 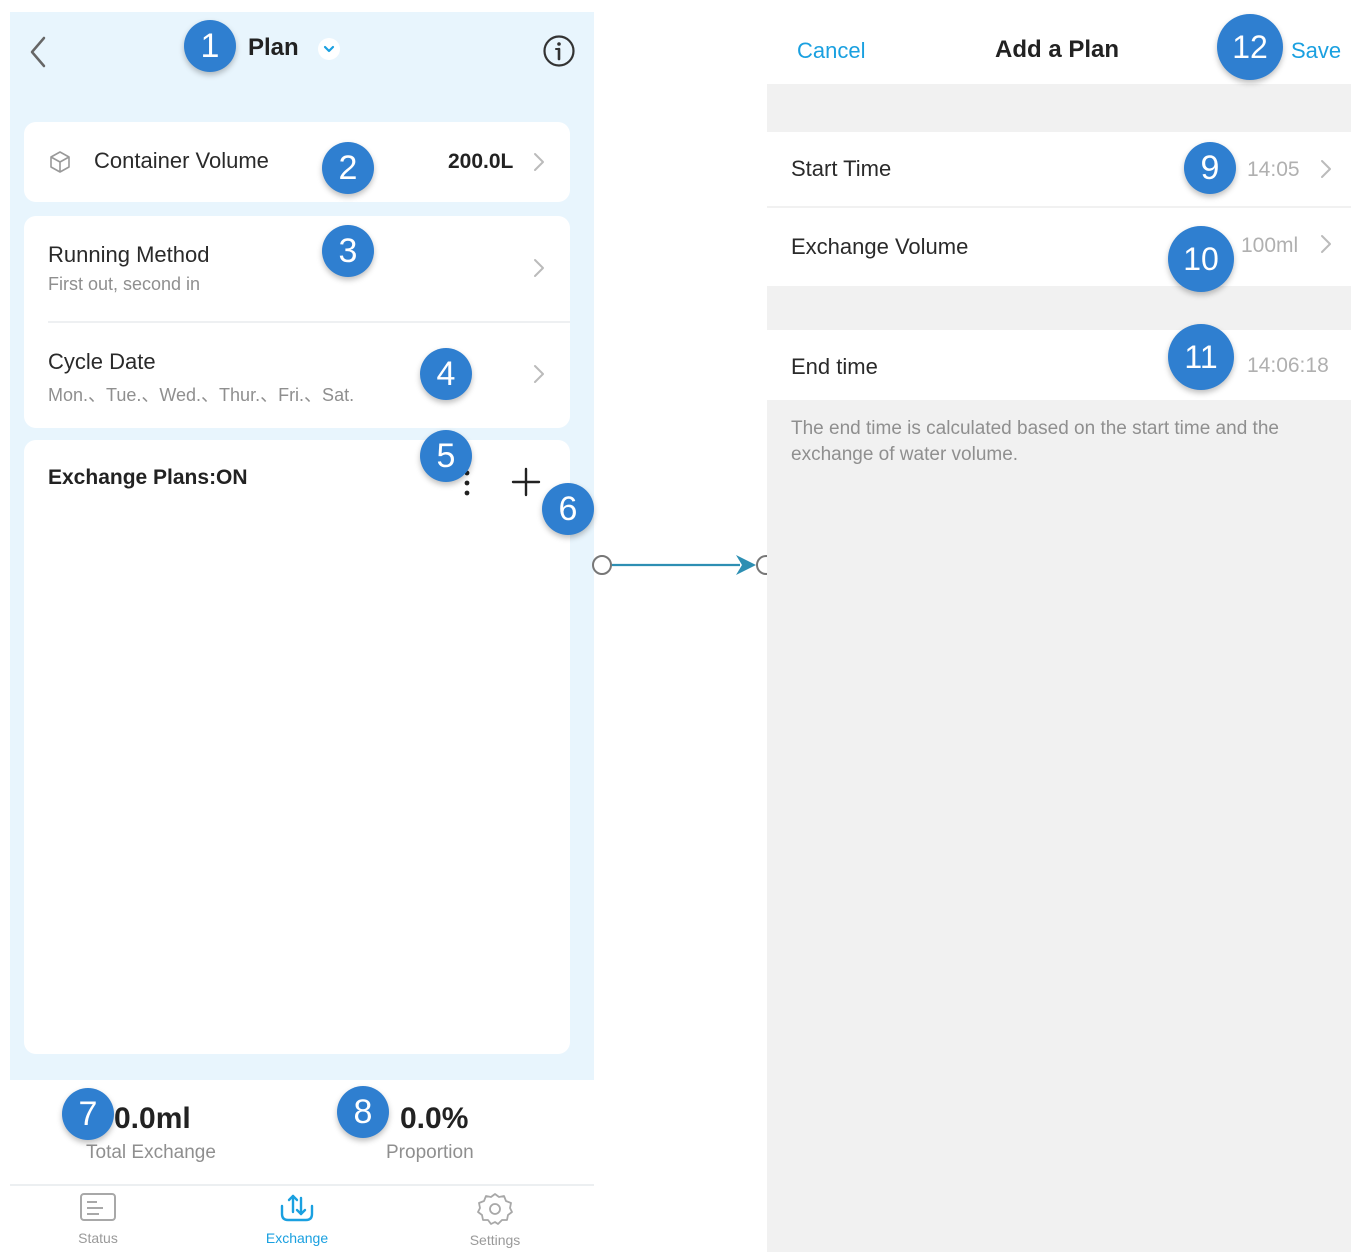 What do you see at coordinates (1201, 259) in the screenshot?
I see `callout-badge: 10` at bounding box center [1201, 259].